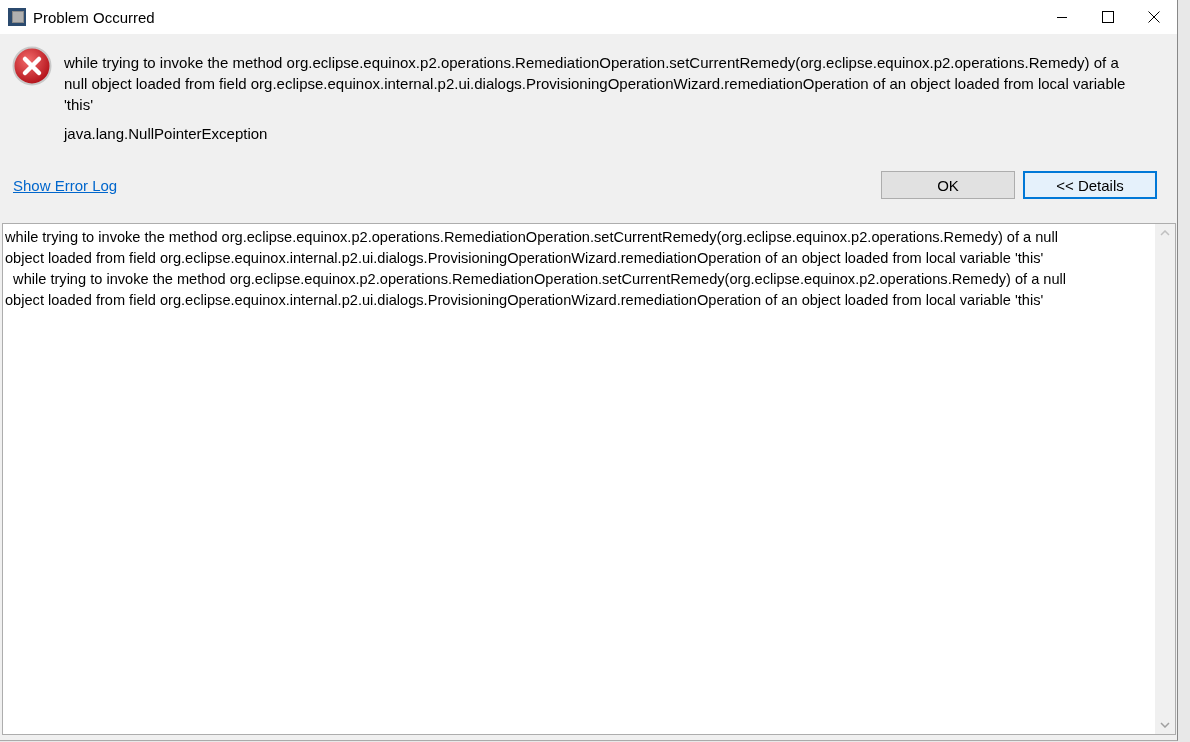  Describe the element at coordinates (17, 17) in the screenshot. I see `app-icon` at that location.